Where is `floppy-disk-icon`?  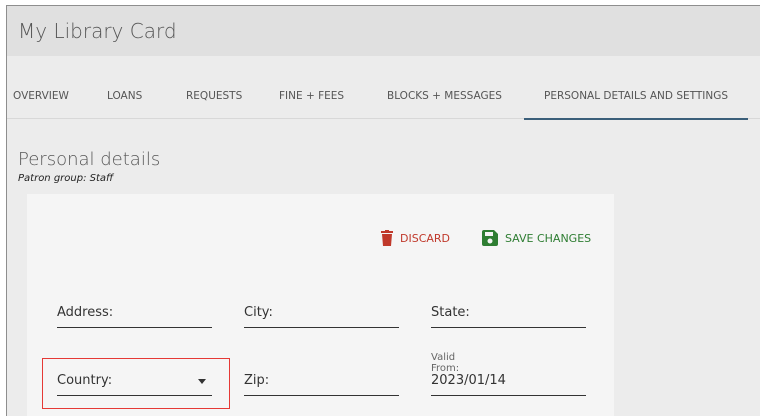
floppy-disk-icon is located at coordinates (490, 238).